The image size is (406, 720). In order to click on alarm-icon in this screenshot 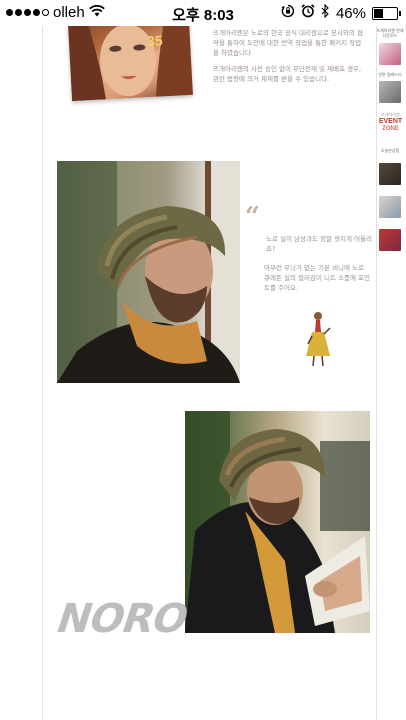, I will do `click(308, 13)`.